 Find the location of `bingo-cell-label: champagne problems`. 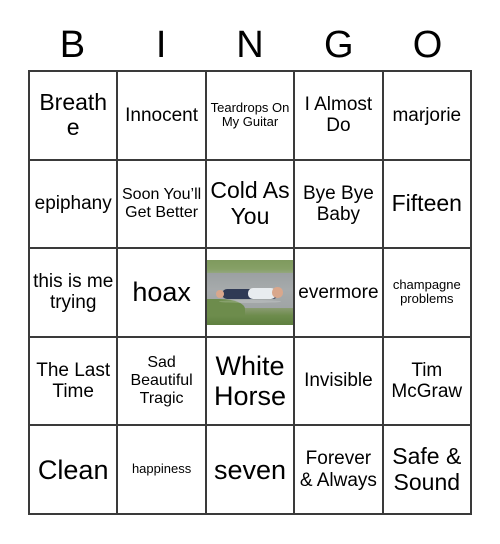

bingo-cell-label: champagne problems is located at coordinates (426, 291).